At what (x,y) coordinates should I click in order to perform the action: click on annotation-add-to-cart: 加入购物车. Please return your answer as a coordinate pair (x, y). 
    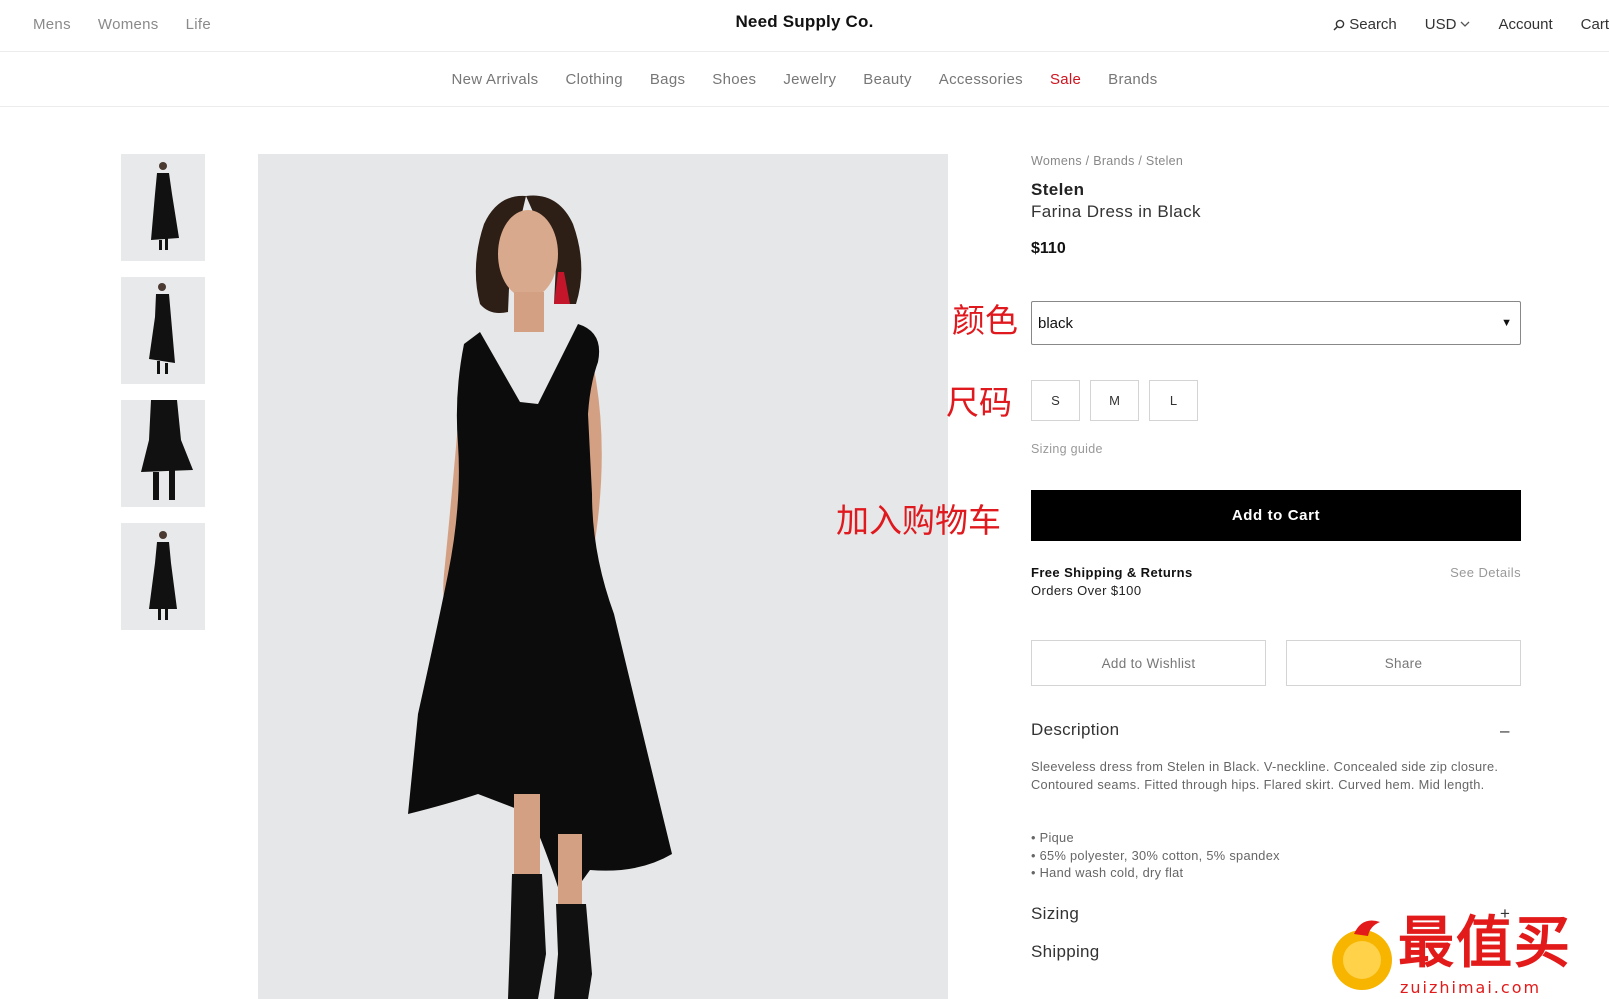
    Looking at the image, I should click on (918, 520).